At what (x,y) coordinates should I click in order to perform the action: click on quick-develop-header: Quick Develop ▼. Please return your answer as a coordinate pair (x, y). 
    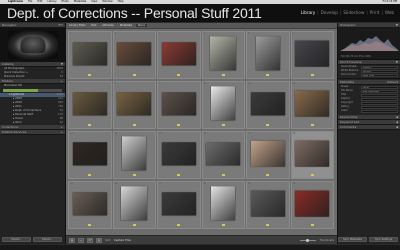
    Looking at the image, I should click on (369, 62).